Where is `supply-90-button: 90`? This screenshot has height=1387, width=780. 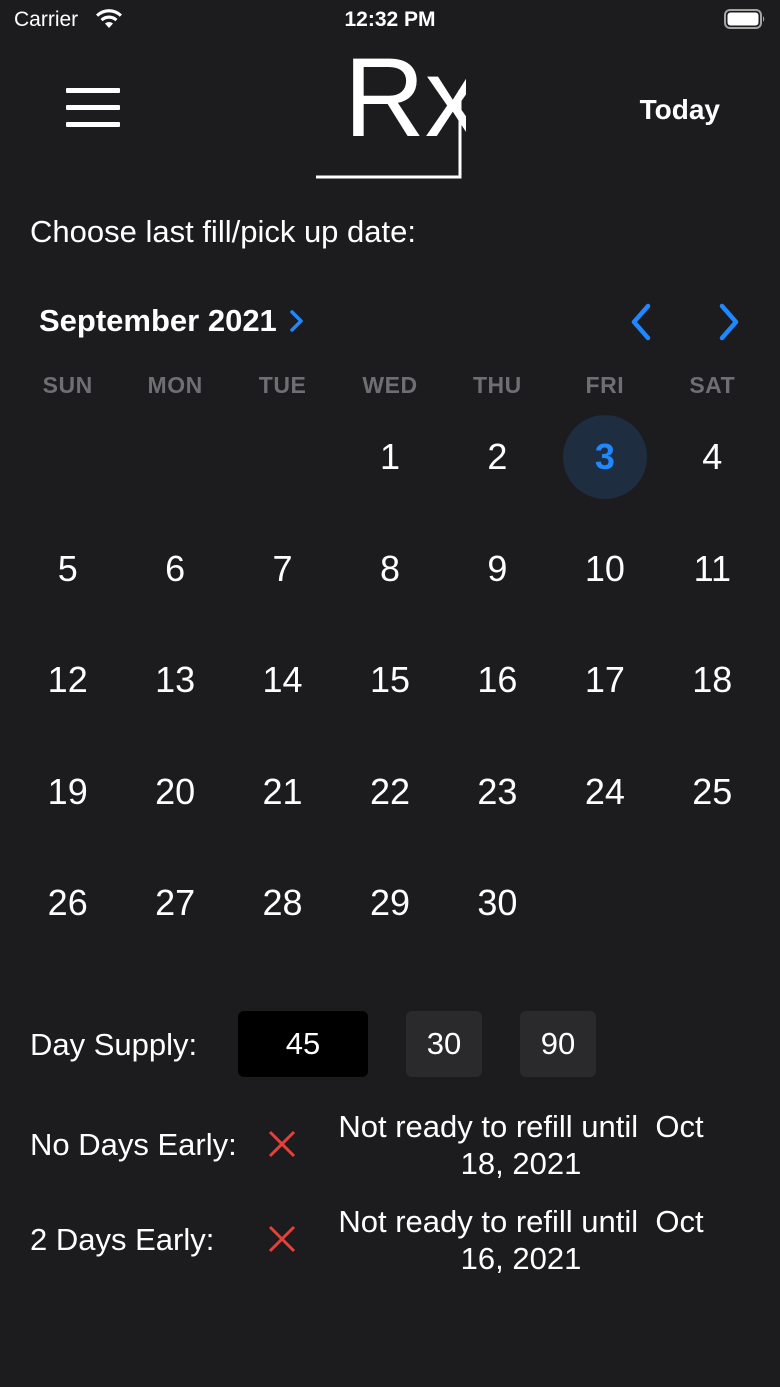 supply-90-button: 90 is located at coordinates (558, 1044).